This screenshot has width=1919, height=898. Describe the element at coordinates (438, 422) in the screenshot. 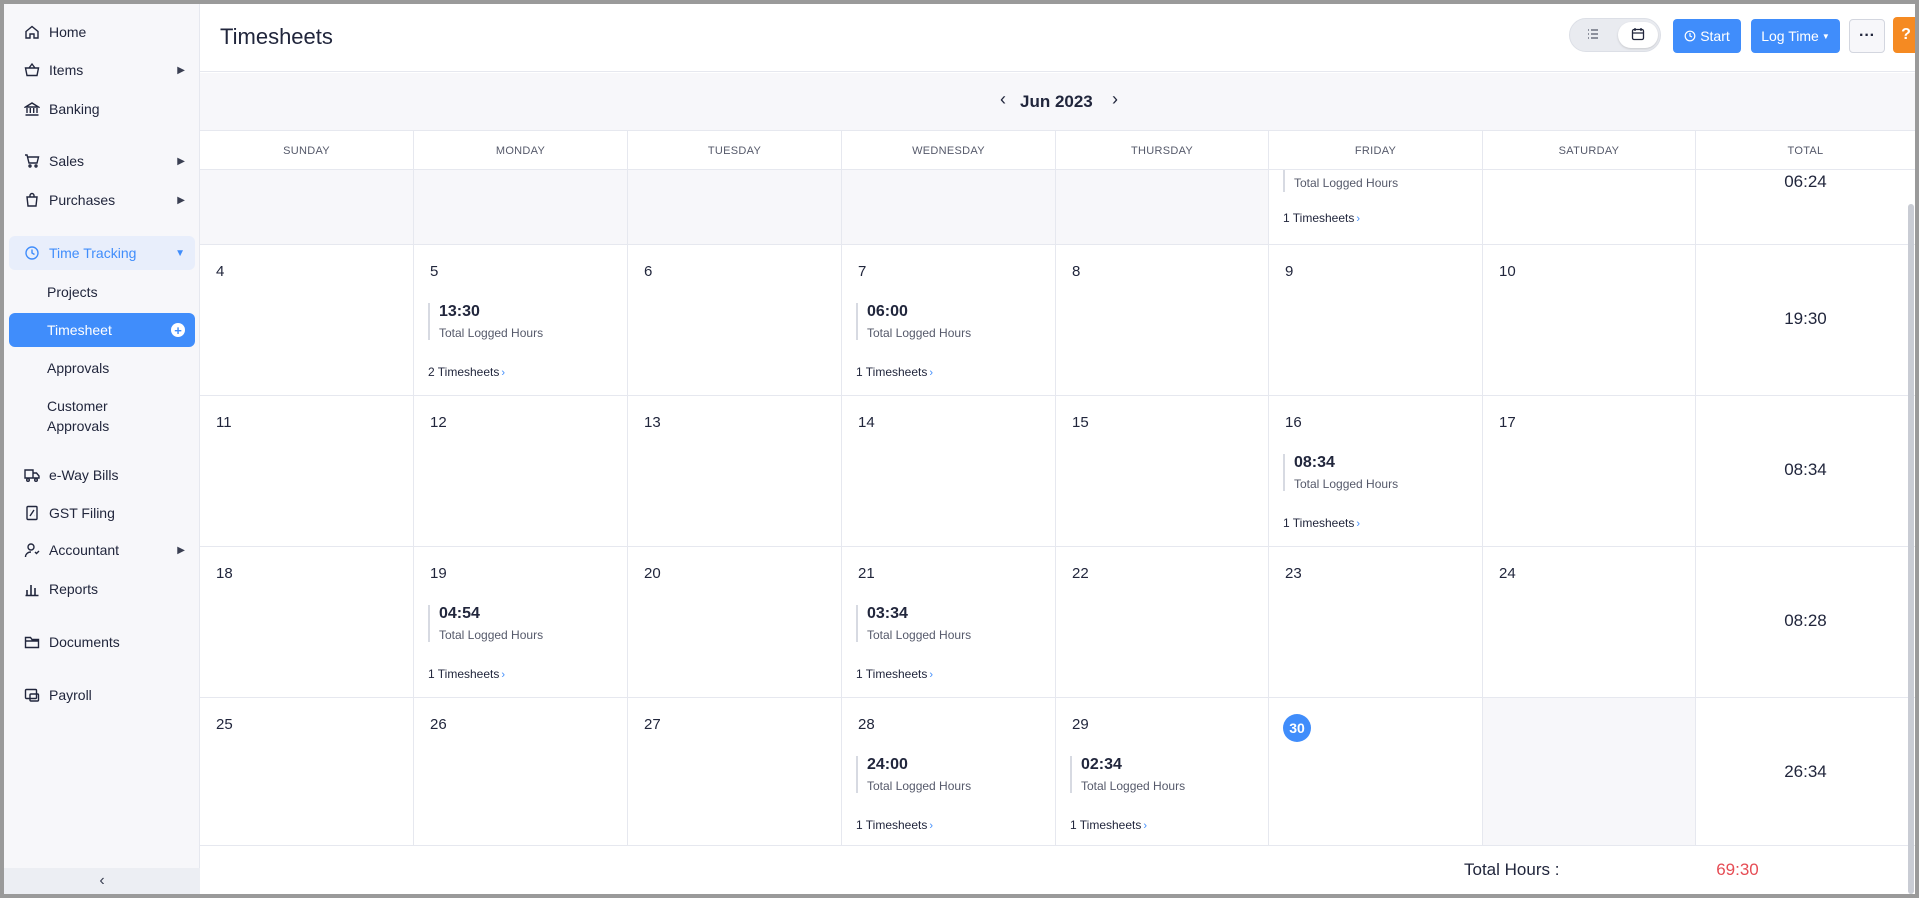

I see `day-number: 12` at that location.